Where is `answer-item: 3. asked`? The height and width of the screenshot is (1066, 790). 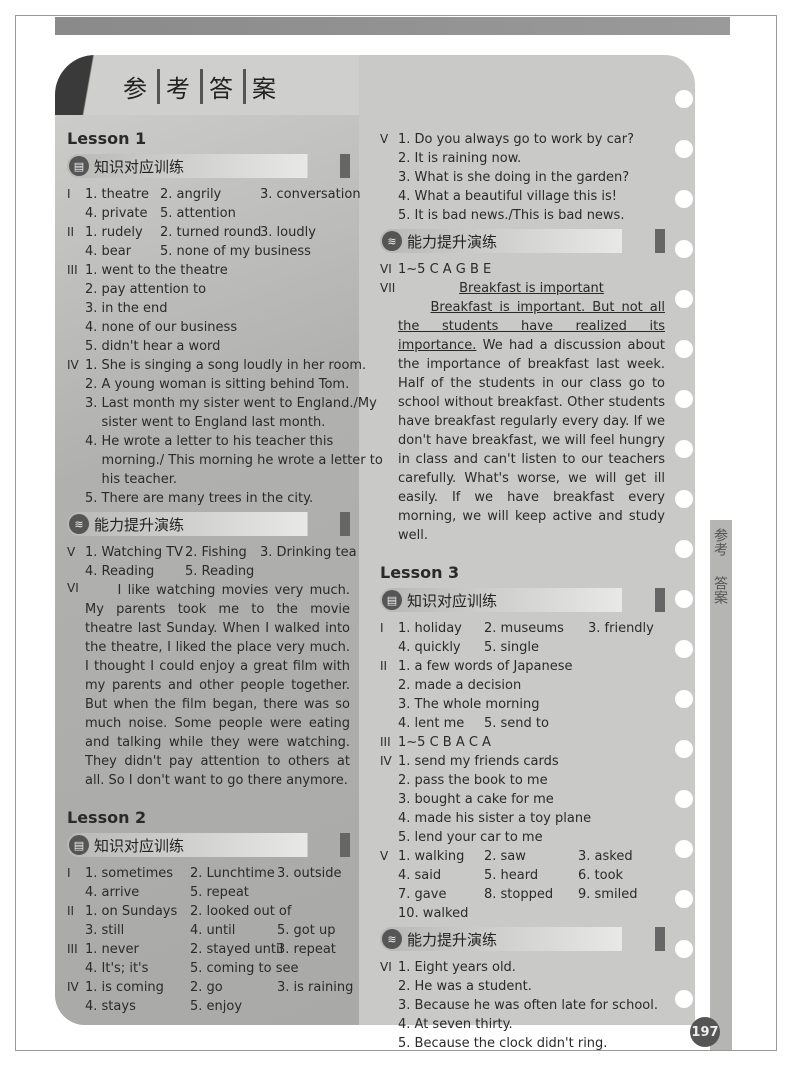
answer-item: 3. asked is located at coordinates (605, 856).